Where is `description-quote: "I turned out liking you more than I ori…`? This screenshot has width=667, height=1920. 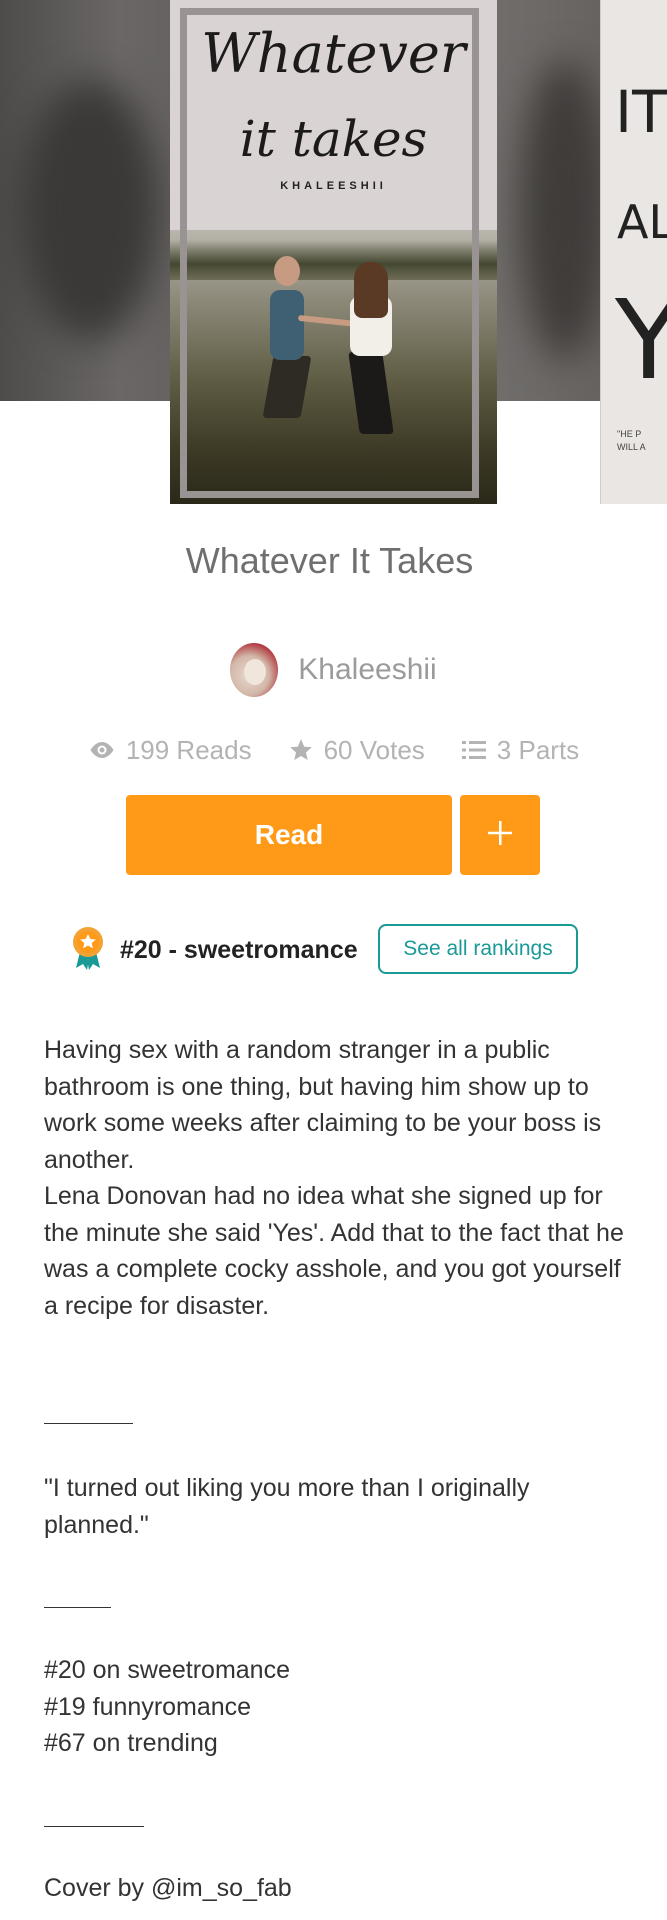
description-quote: "I turned out liking you more than I ori… is located at coordinates (287, 1506).